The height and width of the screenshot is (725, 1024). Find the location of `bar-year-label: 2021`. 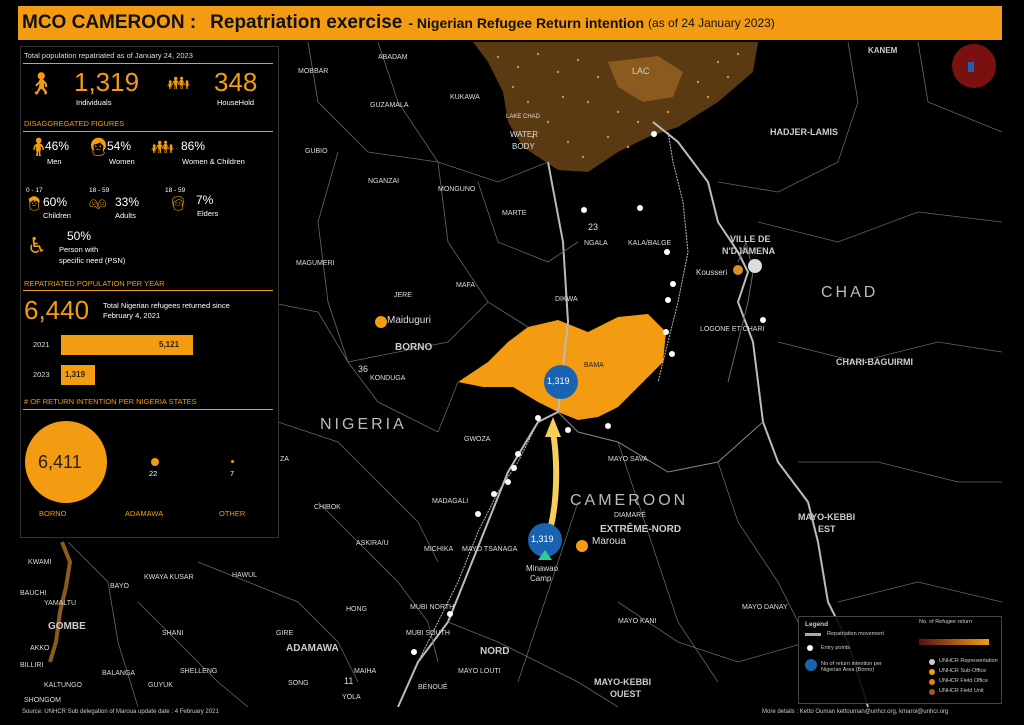

bar-year-label: 2021 is located at coordinates (41, 344).